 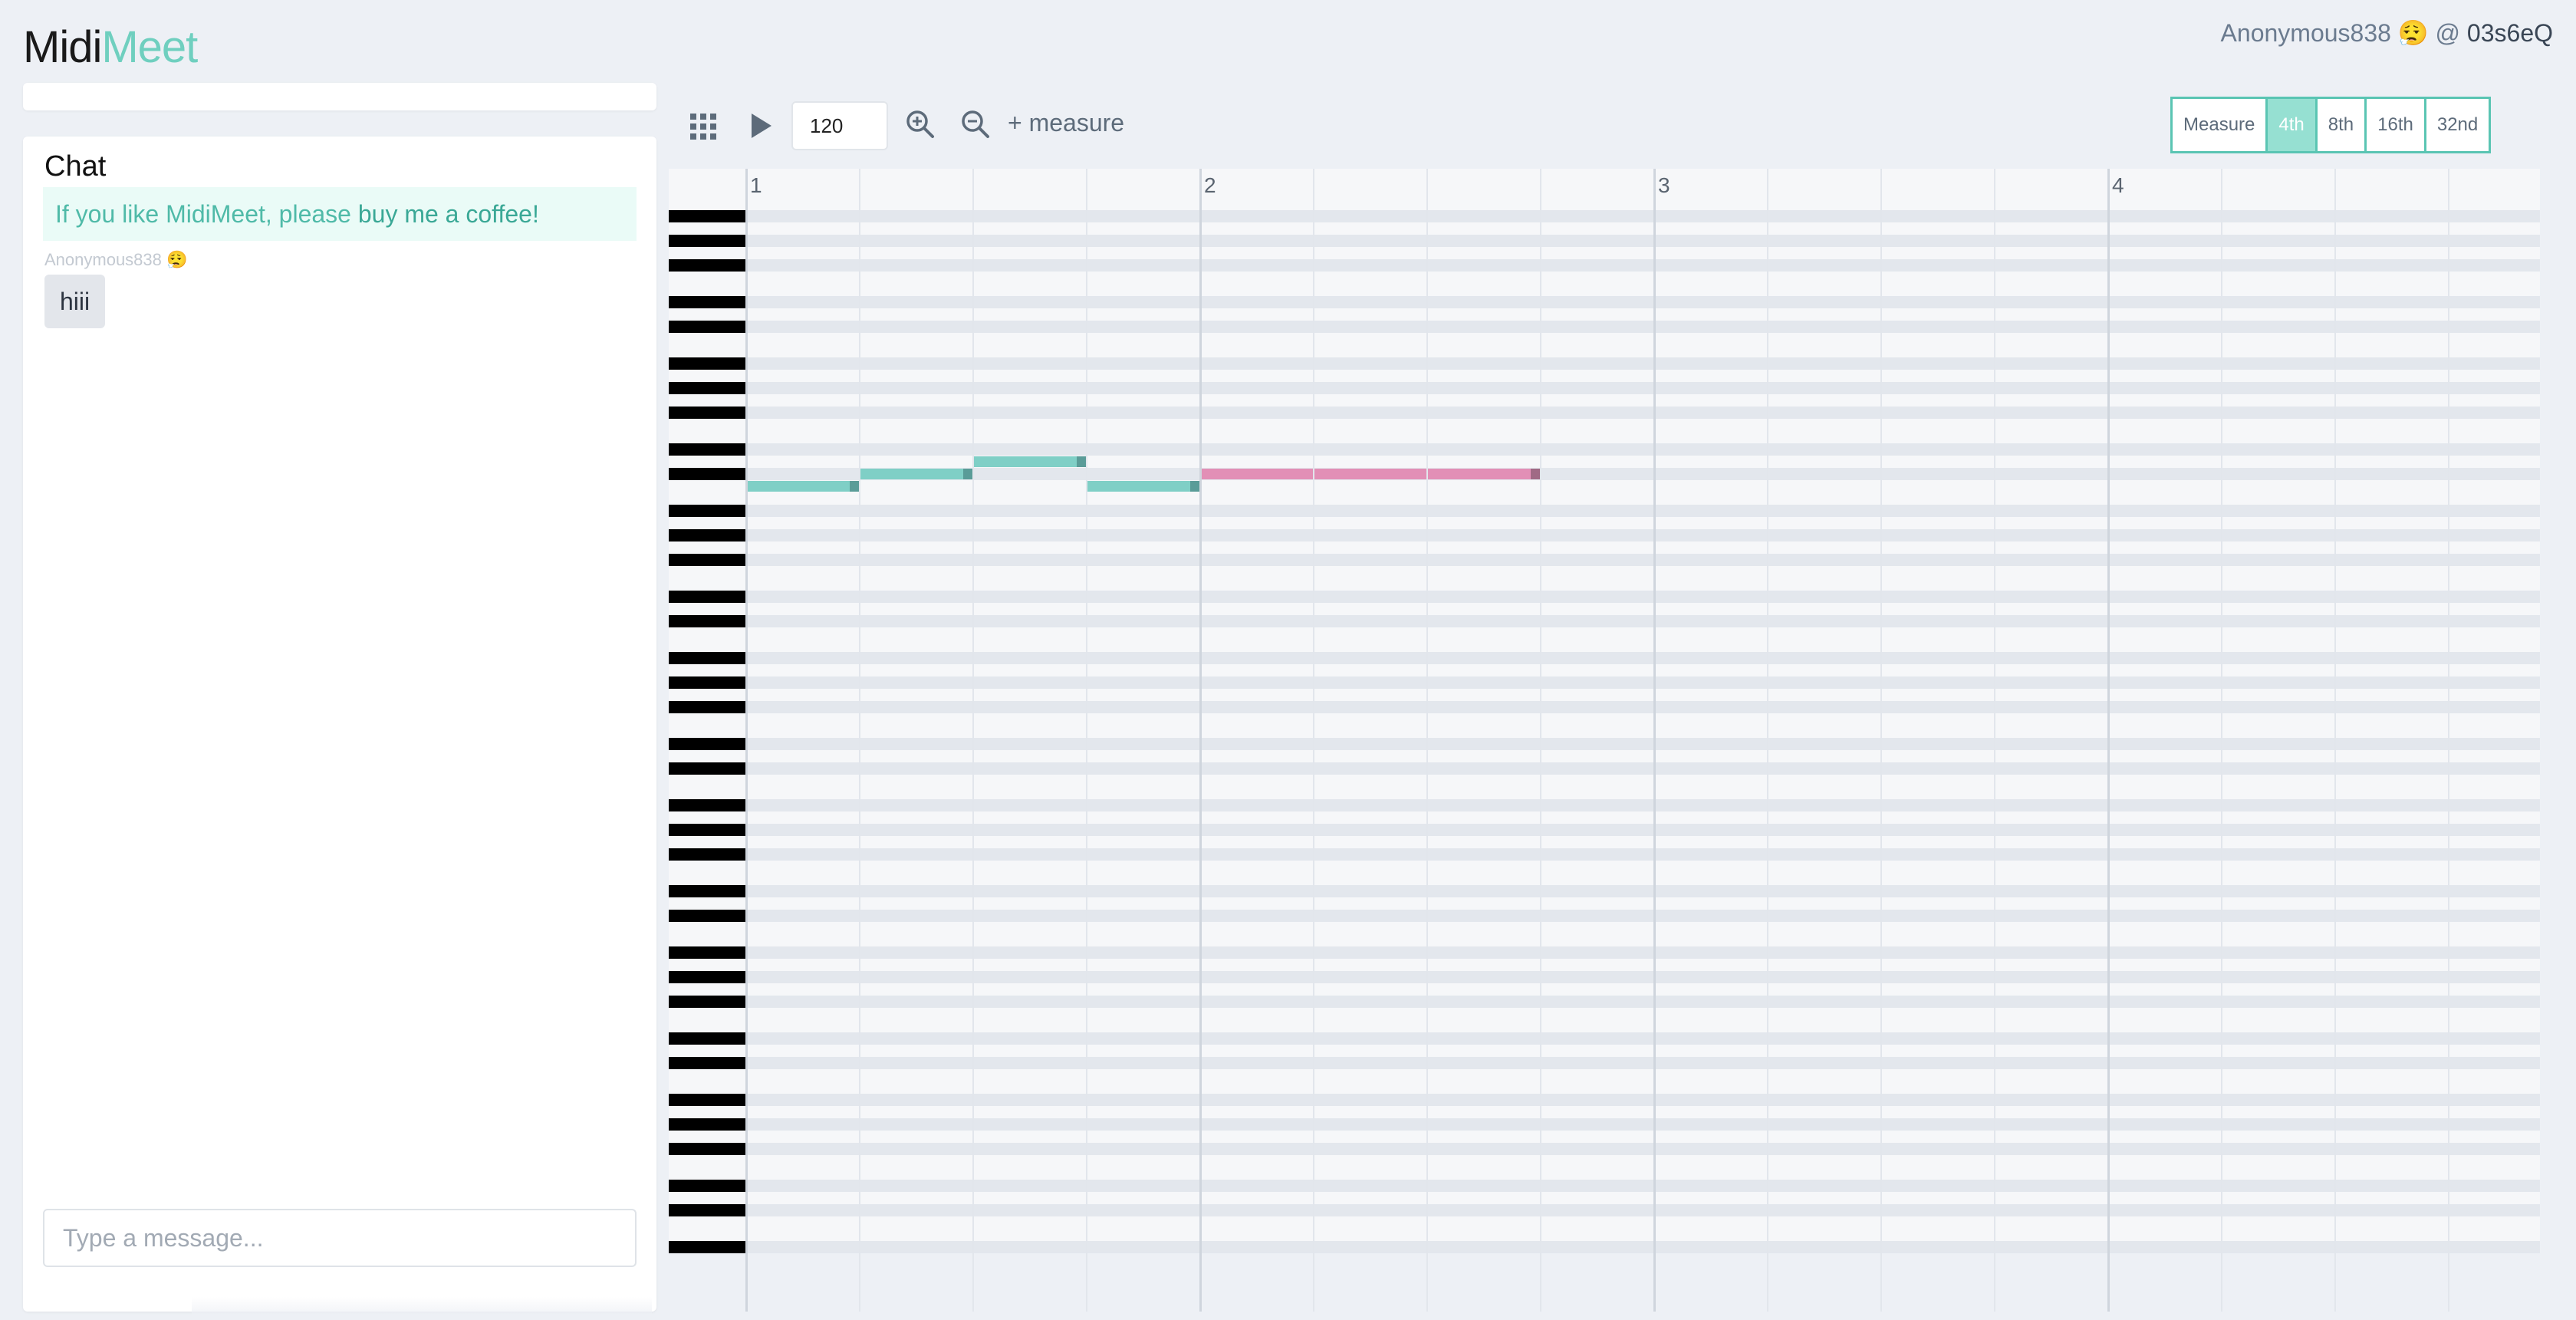 What do you see at coordinates (1066, 123) in the screenshot?
I see `add-measure-button: + measure` at bounding box center [1066, 123].